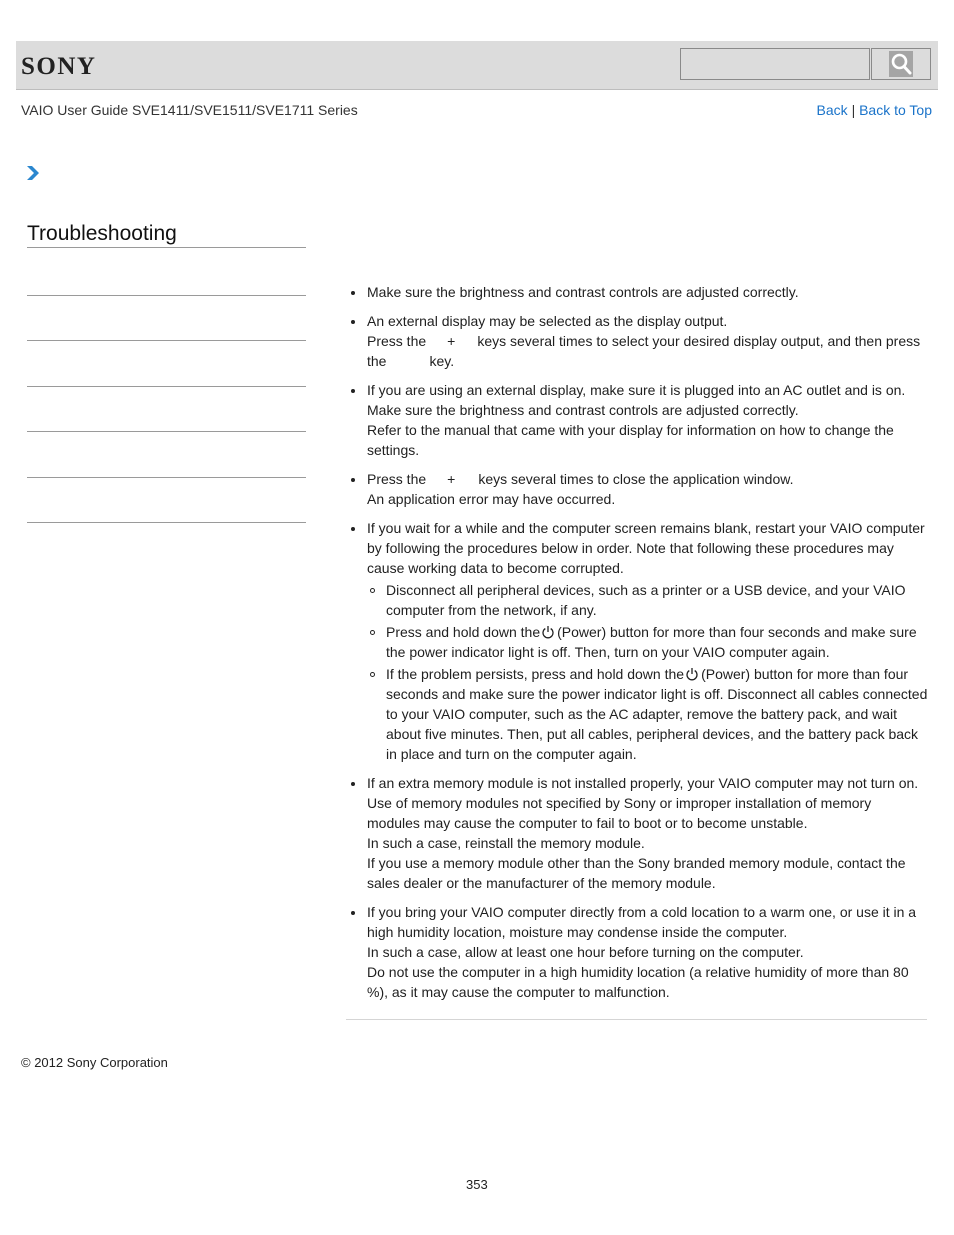  Describe the element at coordinates (442, 361) in the screenshot. I see `item-text: key.` at that location.